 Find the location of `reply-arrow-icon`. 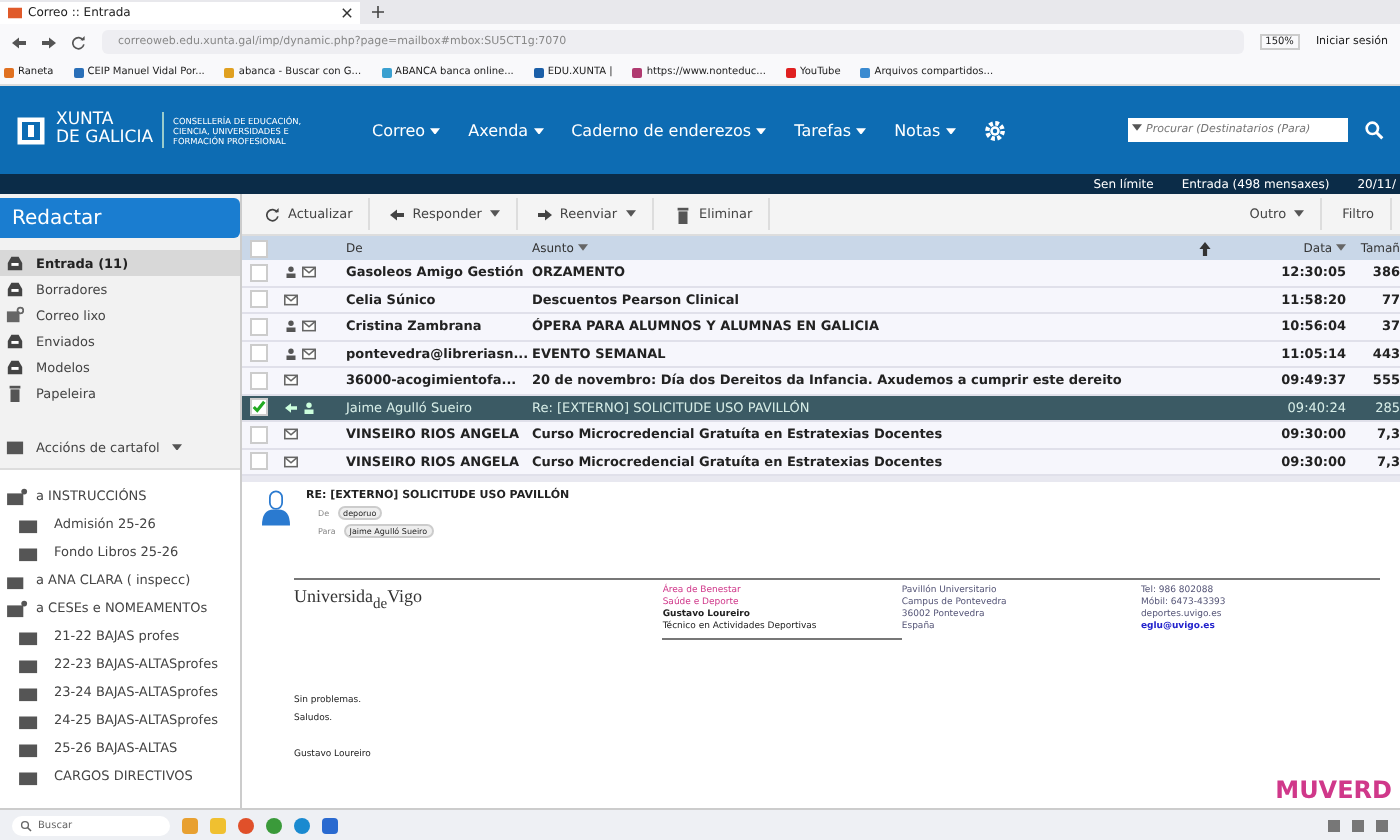

reply-arrow-icon is located at coordinates (291, 407).